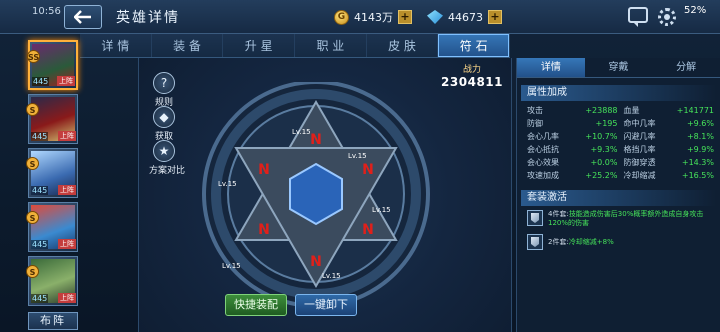 The height and width of the screenshot is (332, 720). Describe the element at coordinates (700, 136) in the screenshot. I see `attr-value: +8.1%` at that location.